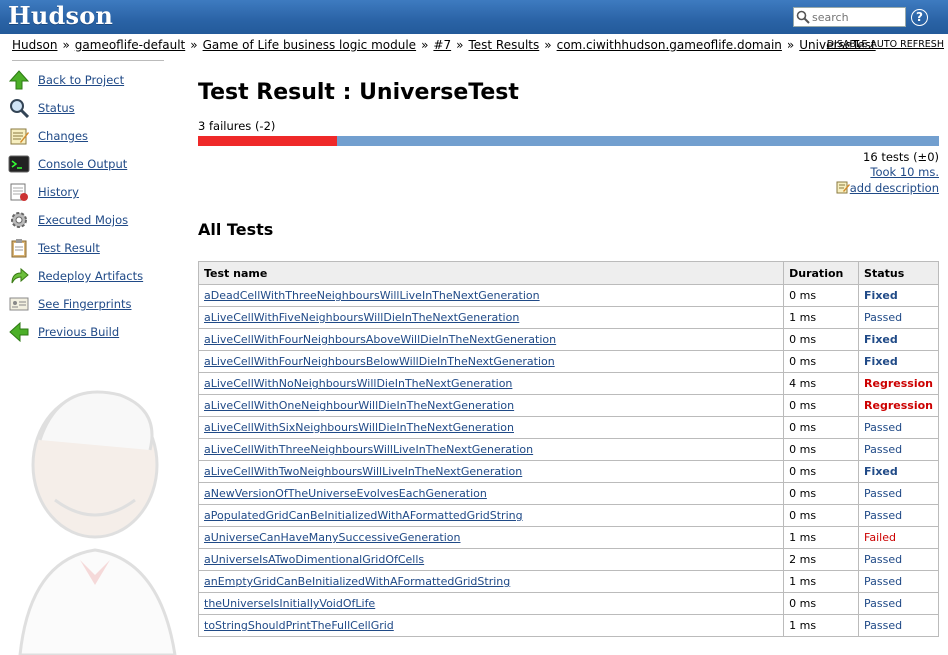 The width and height of the screenshot is (948, 655). I want to click on sidebar-item-test-result: Test Result, so click(75, 248).